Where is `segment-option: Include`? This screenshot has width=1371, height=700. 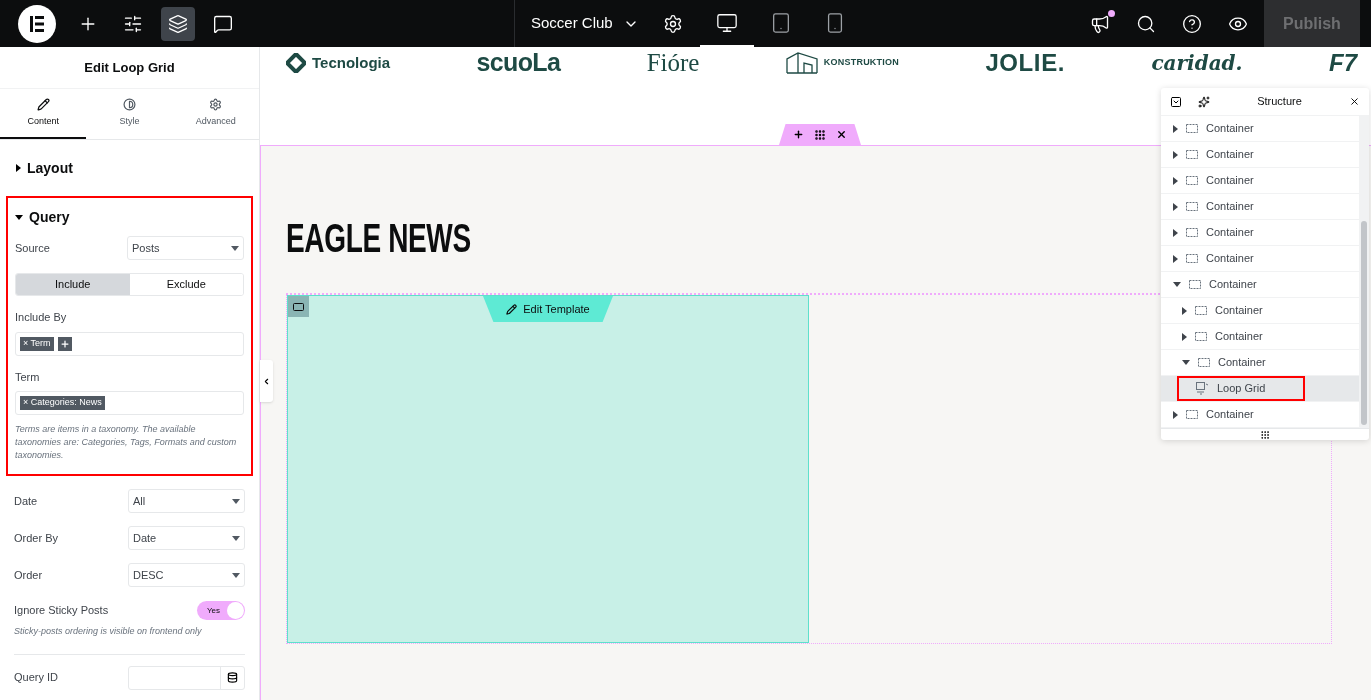
segment-option: Include is located at coordinates (73, 284).